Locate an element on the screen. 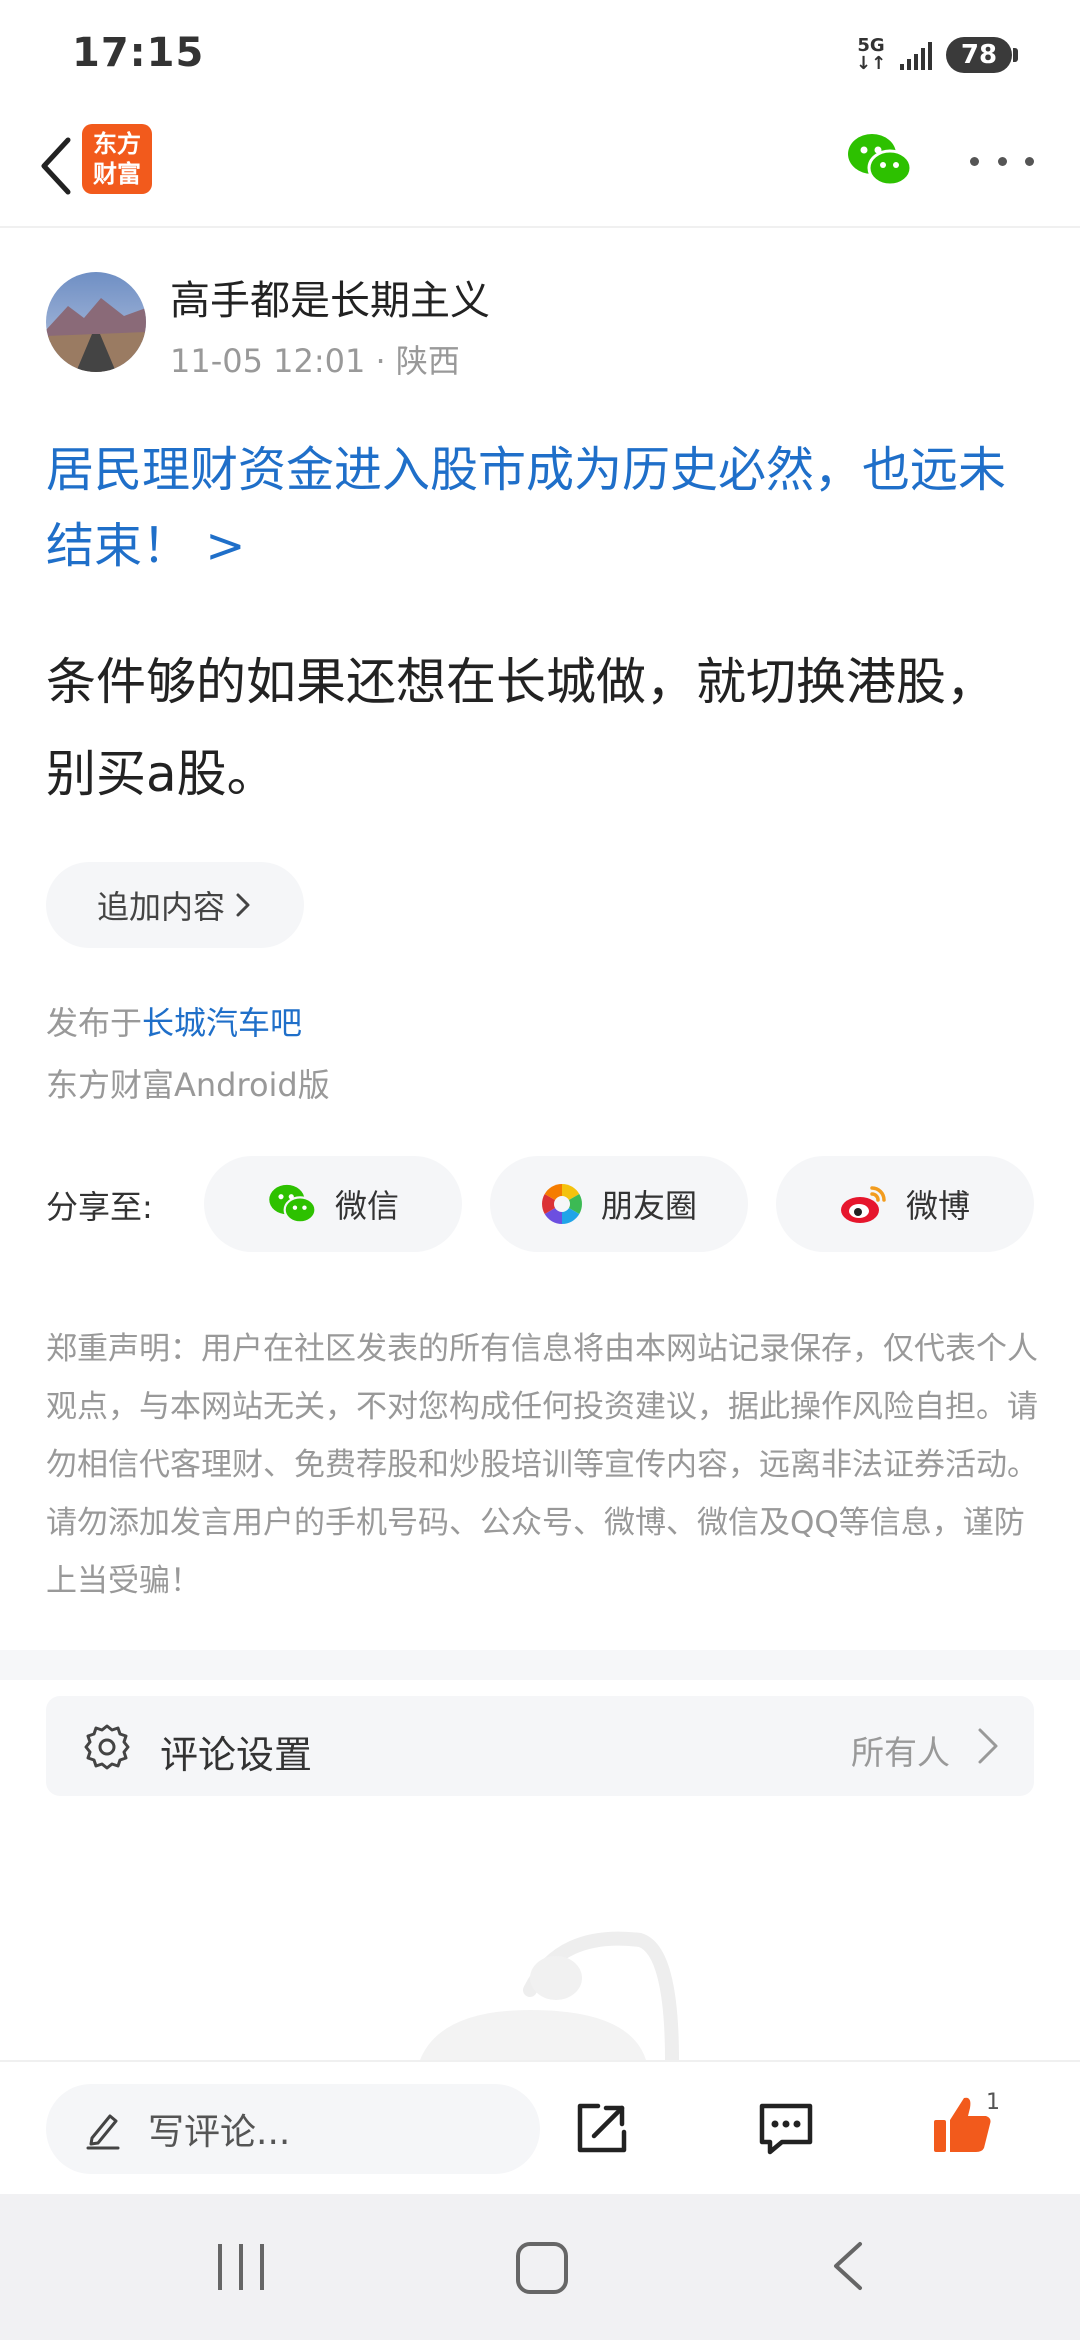 The width and height of the screenshot is (1080, 2340). bottom-action-bar: 写评论... 1 is located at coordinates (540, 2128).